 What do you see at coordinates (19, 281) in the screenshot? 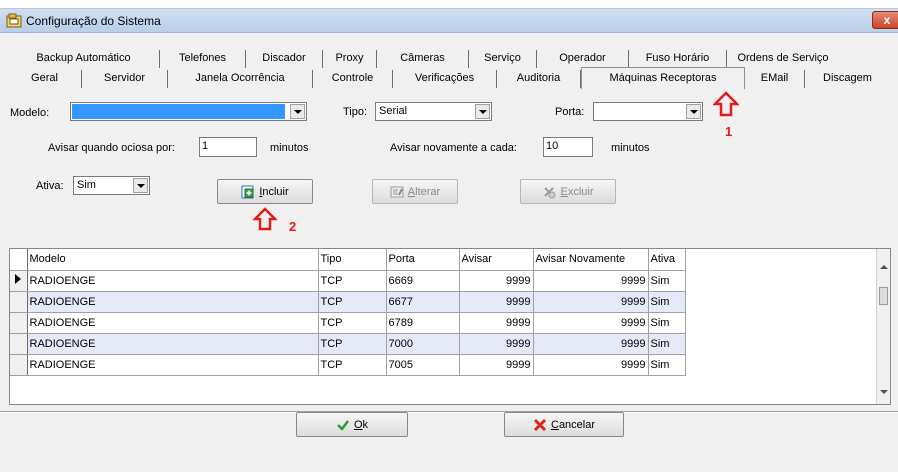
I see `row-indicator-arrow-icon` at bounding box center [19, 281].